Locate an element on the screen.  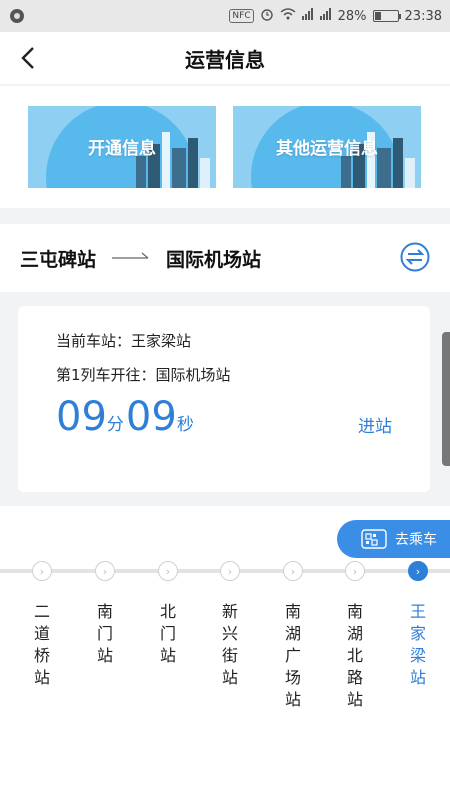
timer-seconds: 09 is located at coordinates (151, 417).